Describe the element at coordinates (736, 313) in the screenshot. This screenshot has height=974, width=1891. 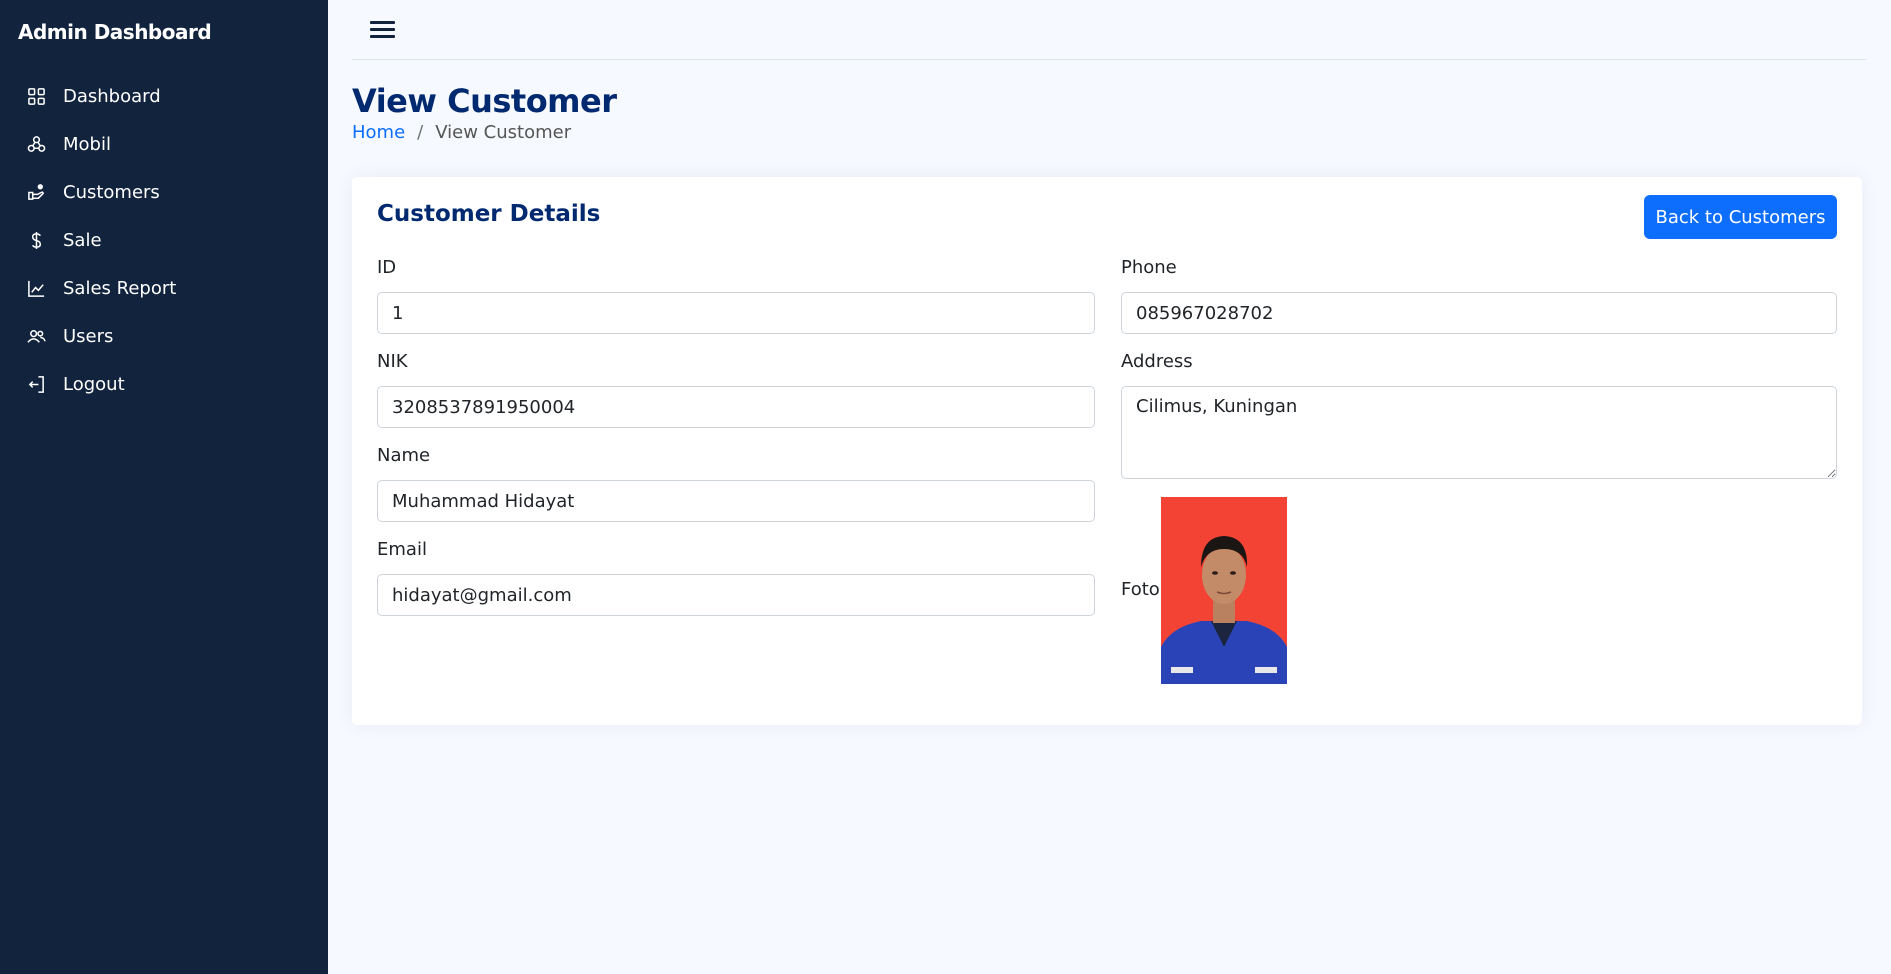
I see `id-field` at that location.